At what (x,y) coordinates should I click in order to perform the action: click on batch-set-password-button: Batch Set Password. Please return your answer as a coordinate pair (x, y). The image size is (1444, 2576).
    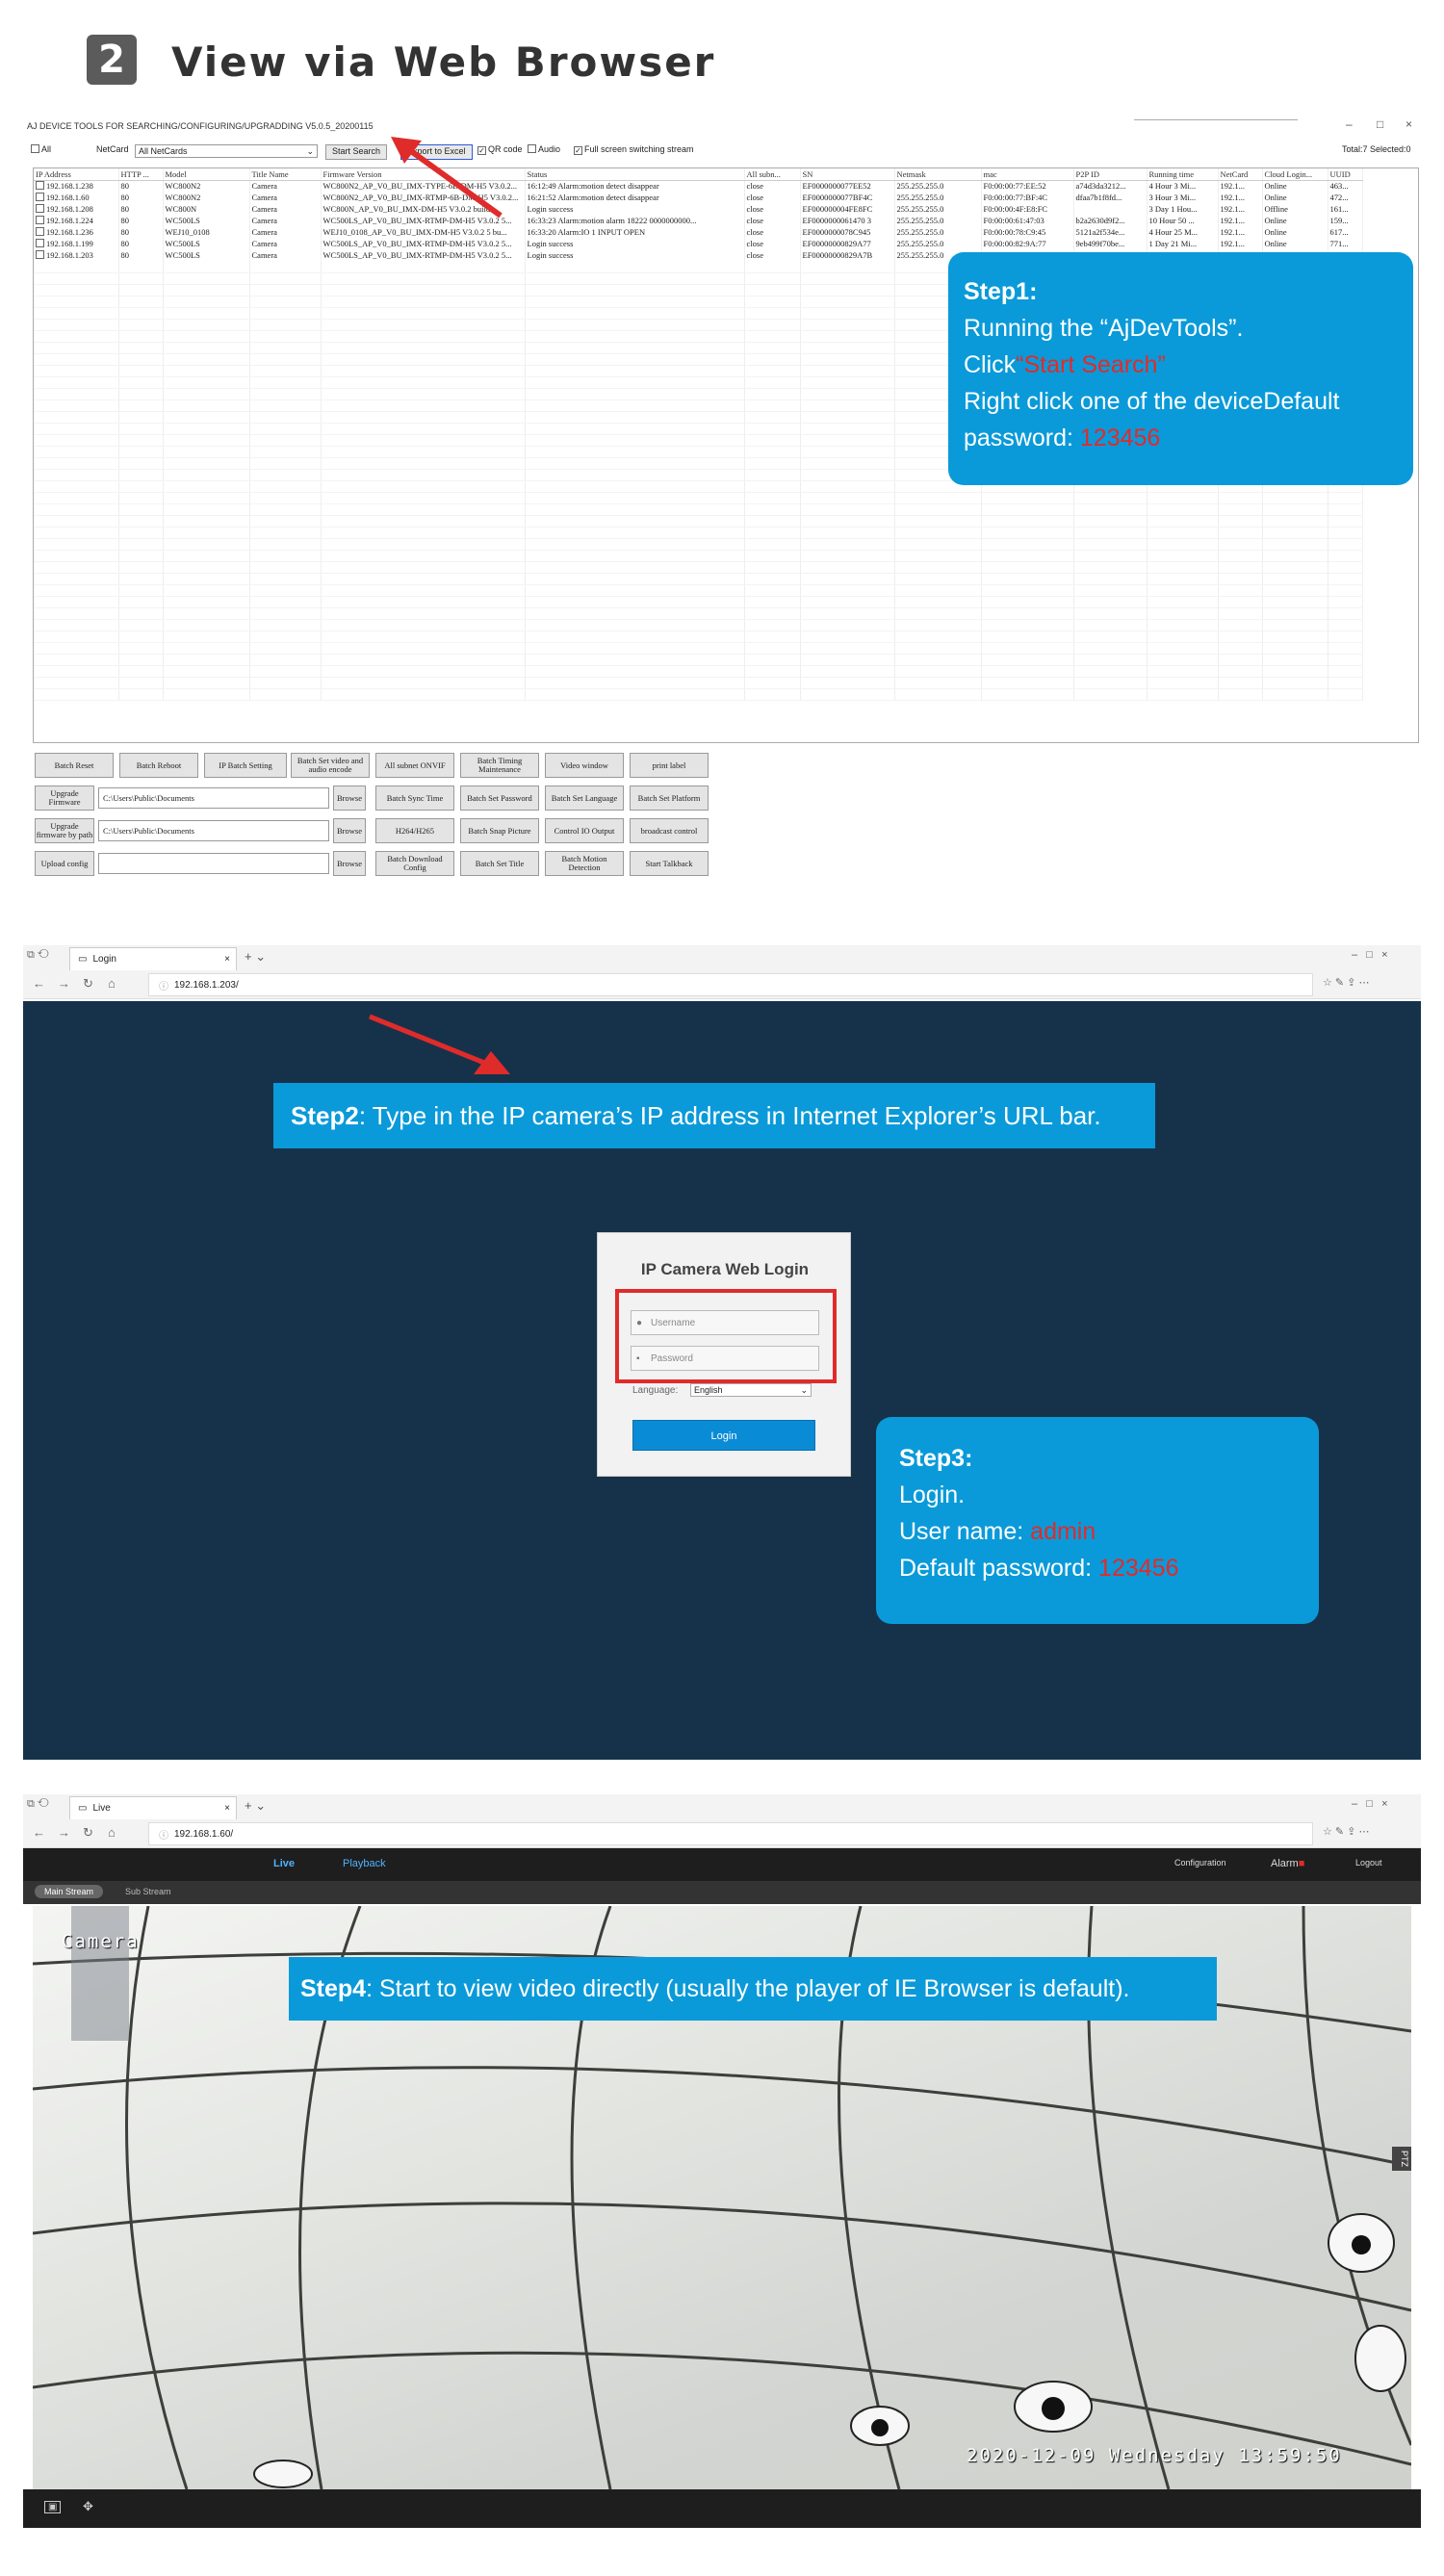
    Looking at the image, I should click on (499, 799).